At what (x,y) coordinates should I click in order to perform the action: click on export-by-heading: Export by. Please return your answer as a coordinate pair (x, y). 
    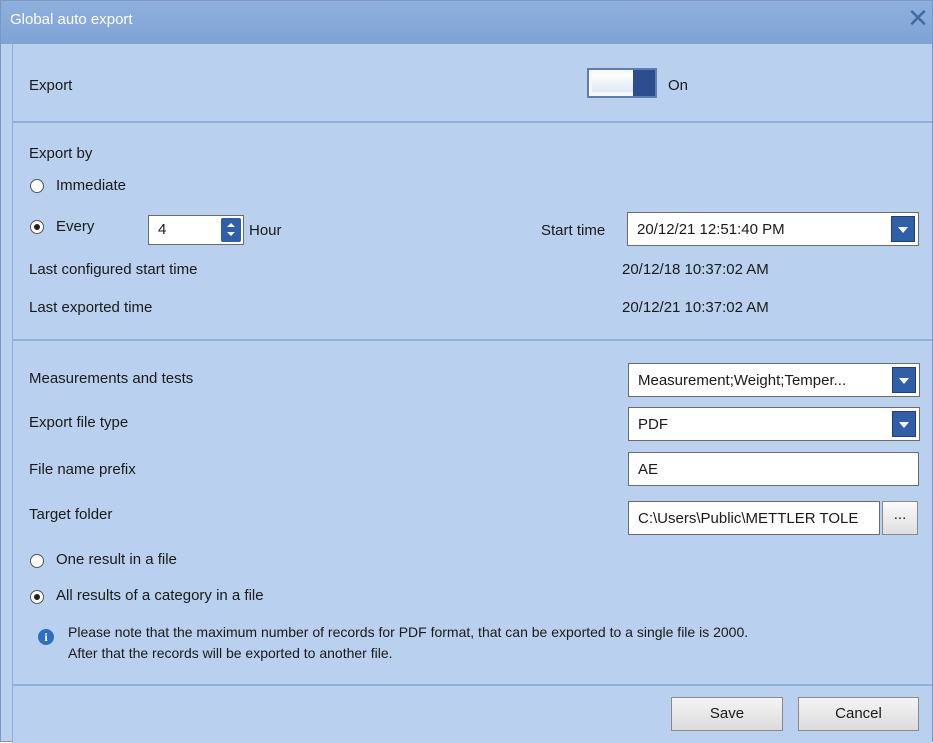
    Looking at the image, I should click on (61, 153).